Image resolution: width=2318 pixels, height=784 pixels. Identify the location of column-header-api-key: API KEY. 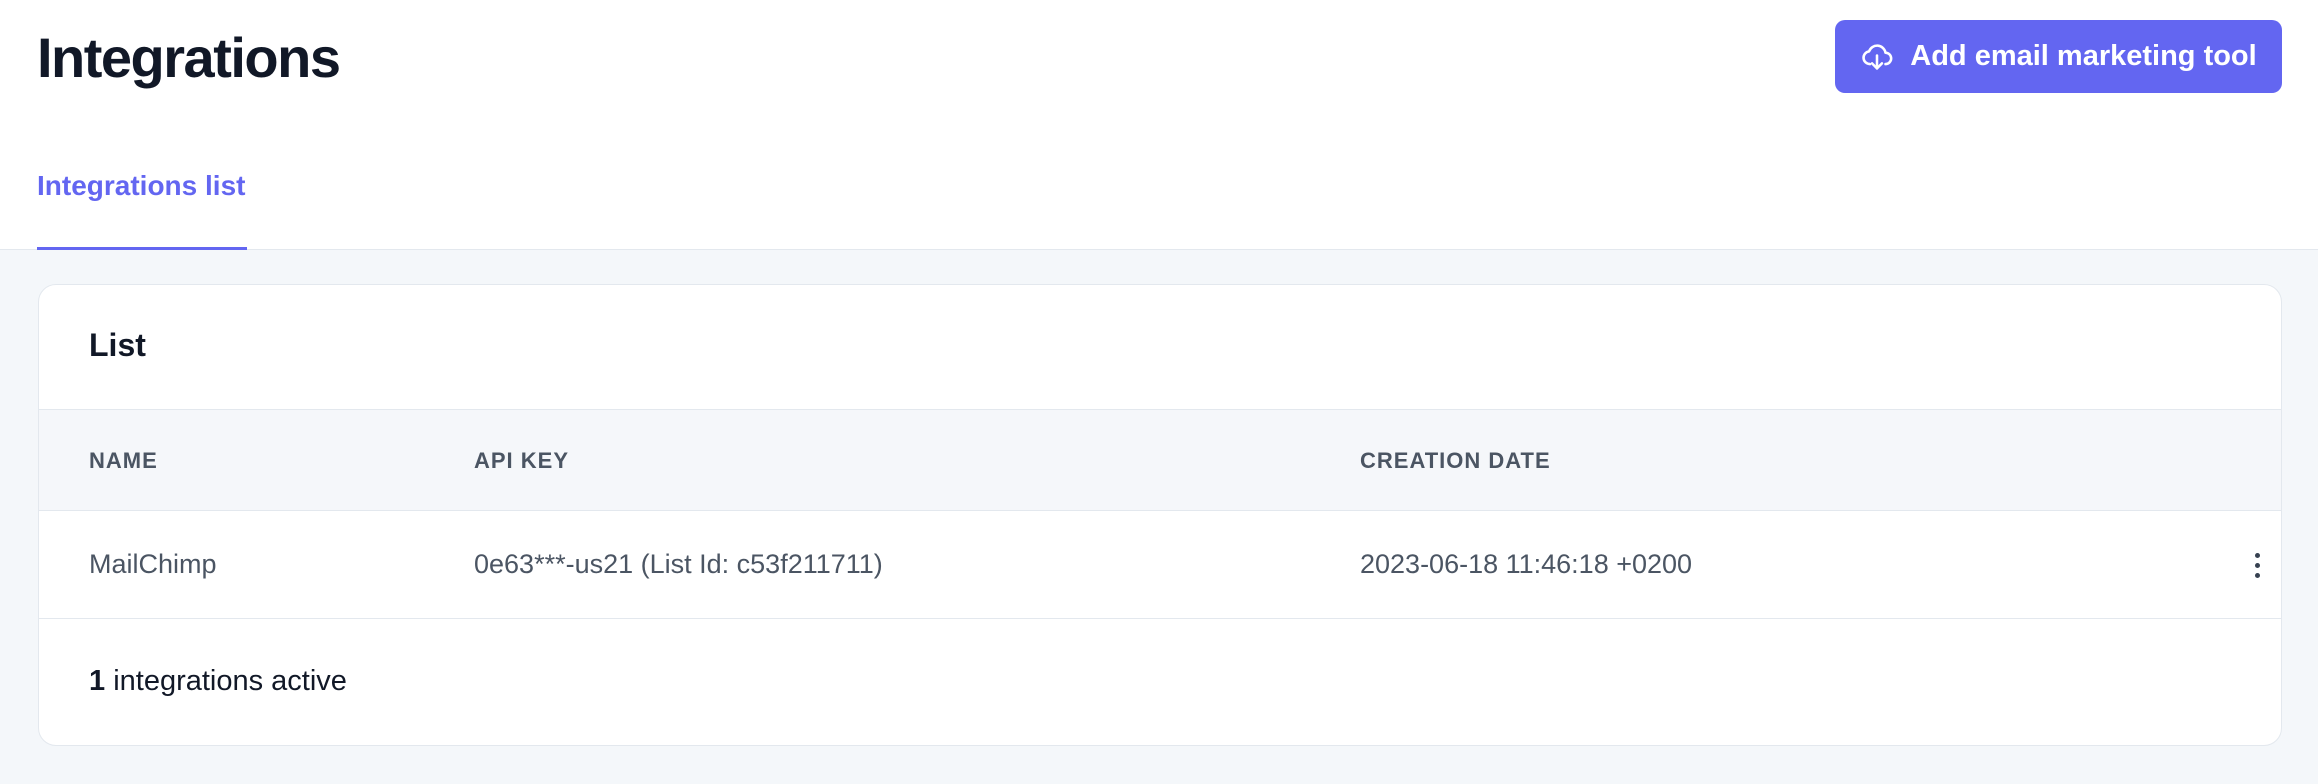
(522, 460).